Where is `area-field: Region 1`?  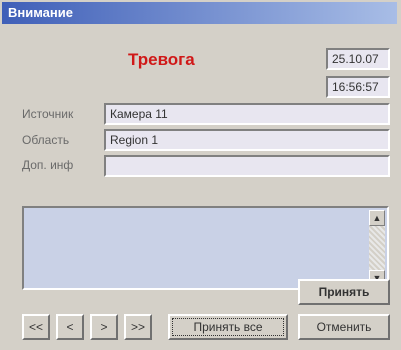
area-field: Region 1 is located at coordinates (247, 140).